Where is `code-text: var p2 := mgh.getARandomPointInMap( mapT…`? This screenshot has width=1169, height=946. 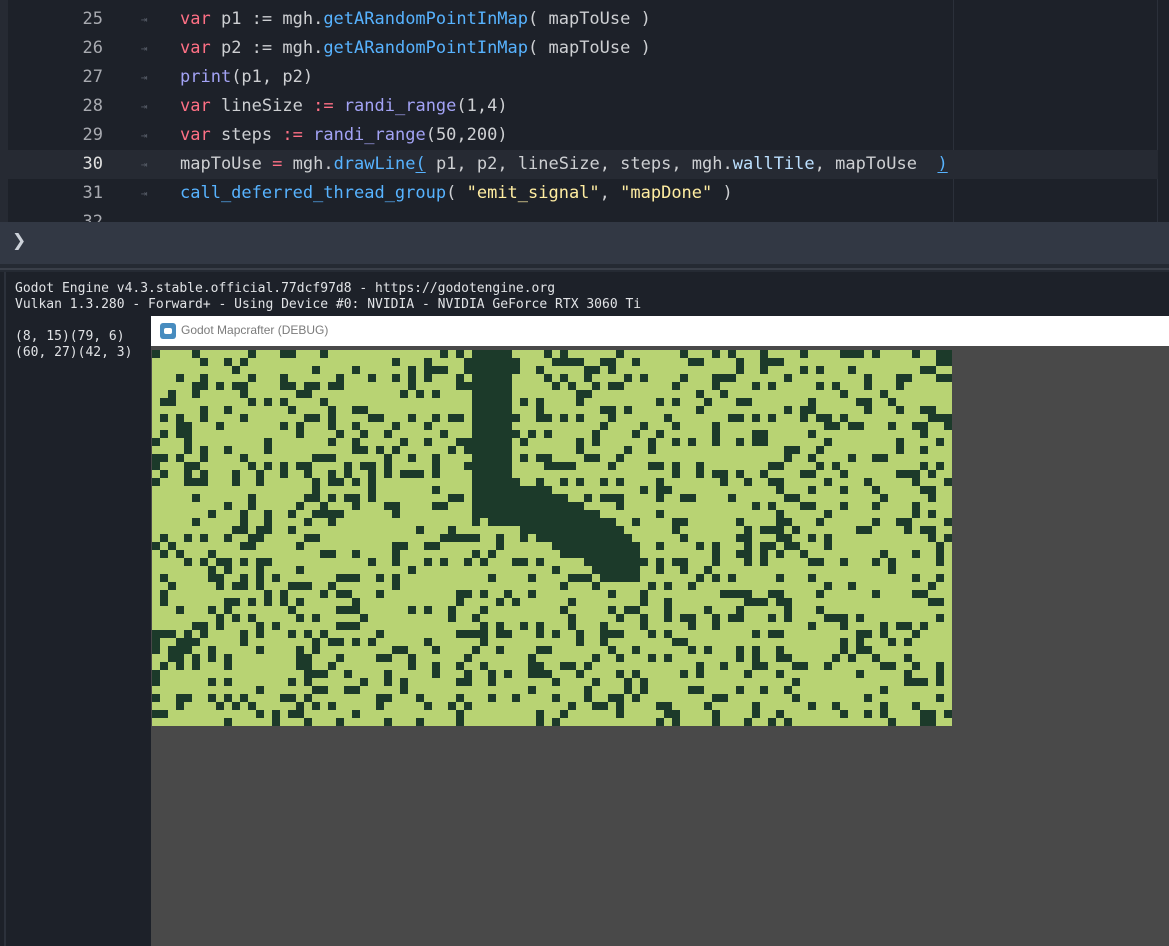
code-text: var p2 := mgh.getARandomPointInMap( mapT… is located at coordinates (415, 48).